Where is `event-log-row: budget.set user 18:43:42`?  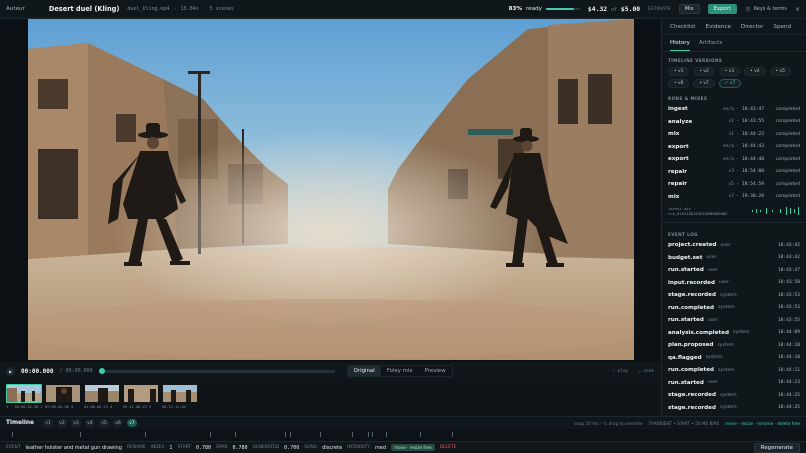 event-log-row: budget.set user 18:43:42 is located at coordinates (734, 258).